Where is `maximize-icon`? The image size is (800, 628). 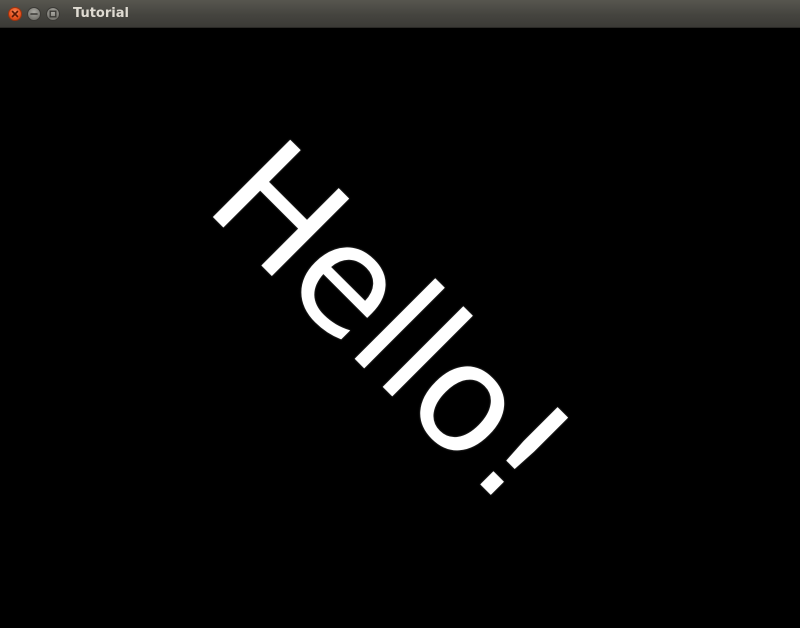
maximize-icon is located at coordinates (53, 14).